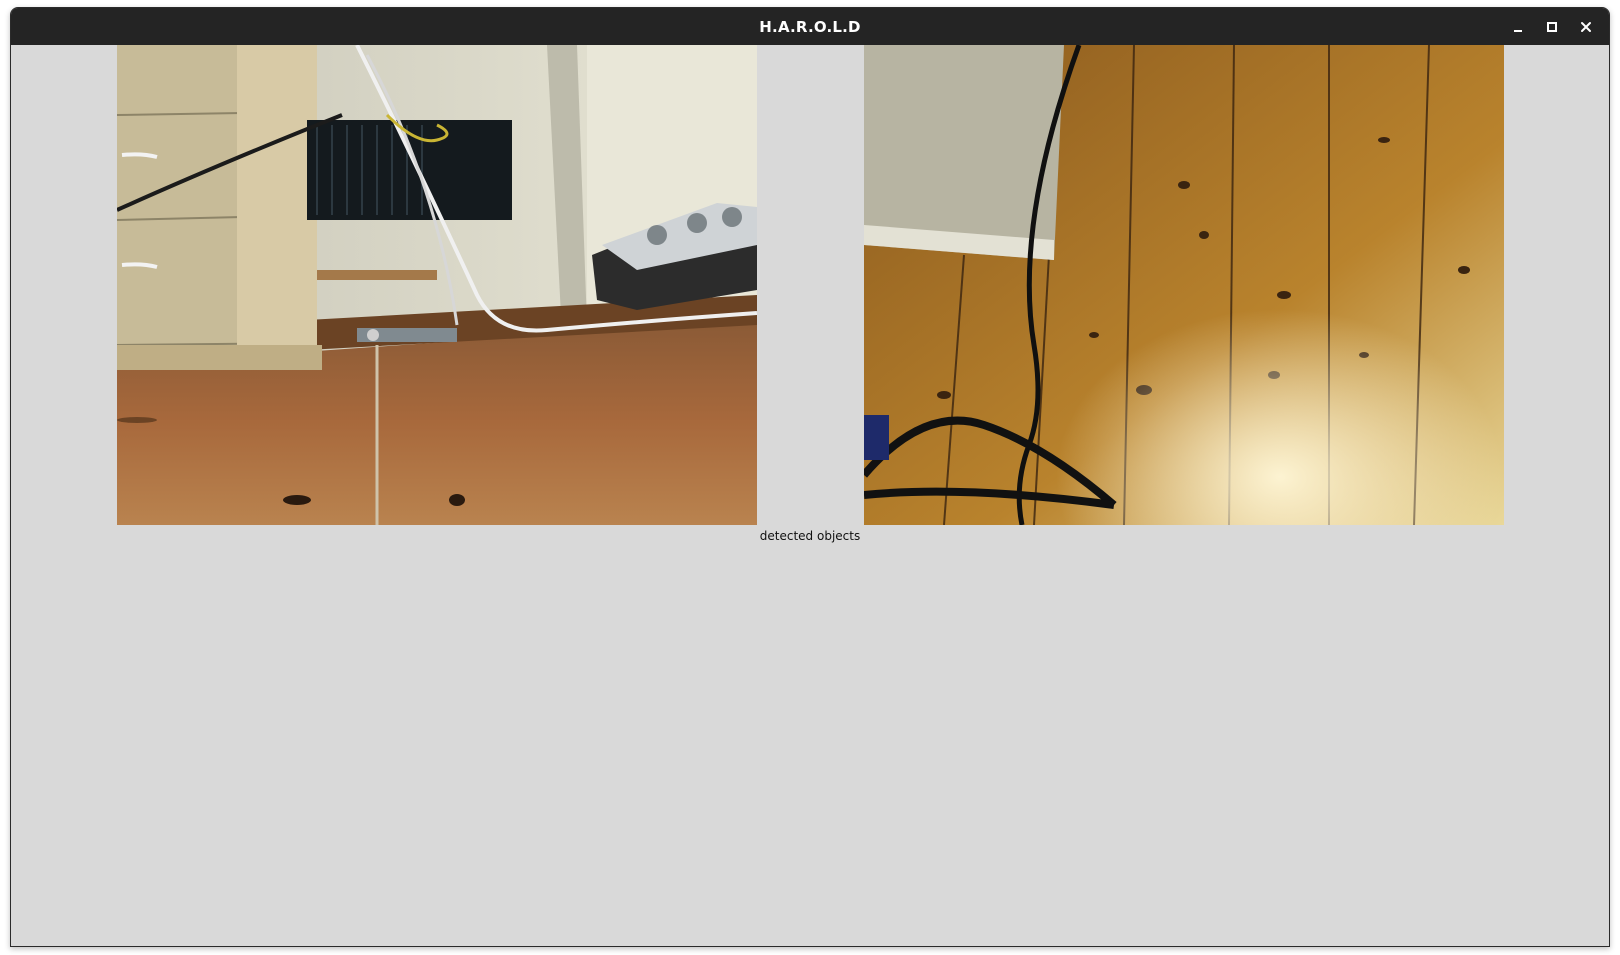 This screenshot has width=1620, height=955. I want to click on window-title: H.A.R.O.L.D, so click(810, 26).